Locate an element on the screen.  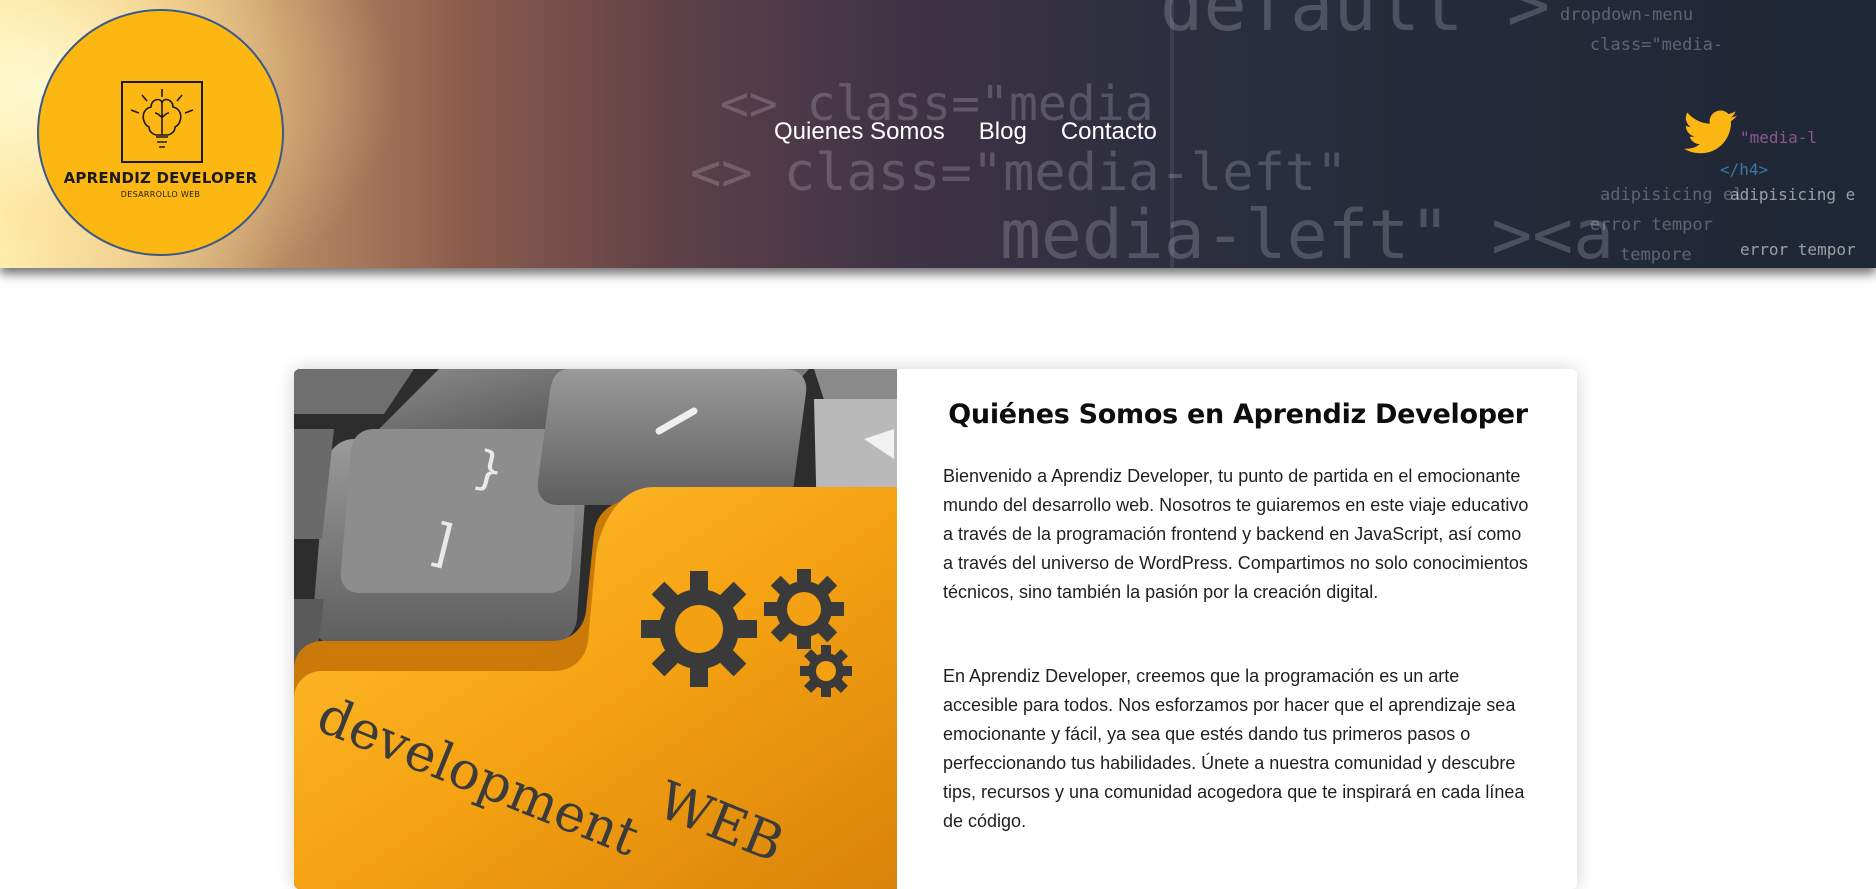
nav-quienes-somos: Quienes Somos is located at coordinates (859, 132).